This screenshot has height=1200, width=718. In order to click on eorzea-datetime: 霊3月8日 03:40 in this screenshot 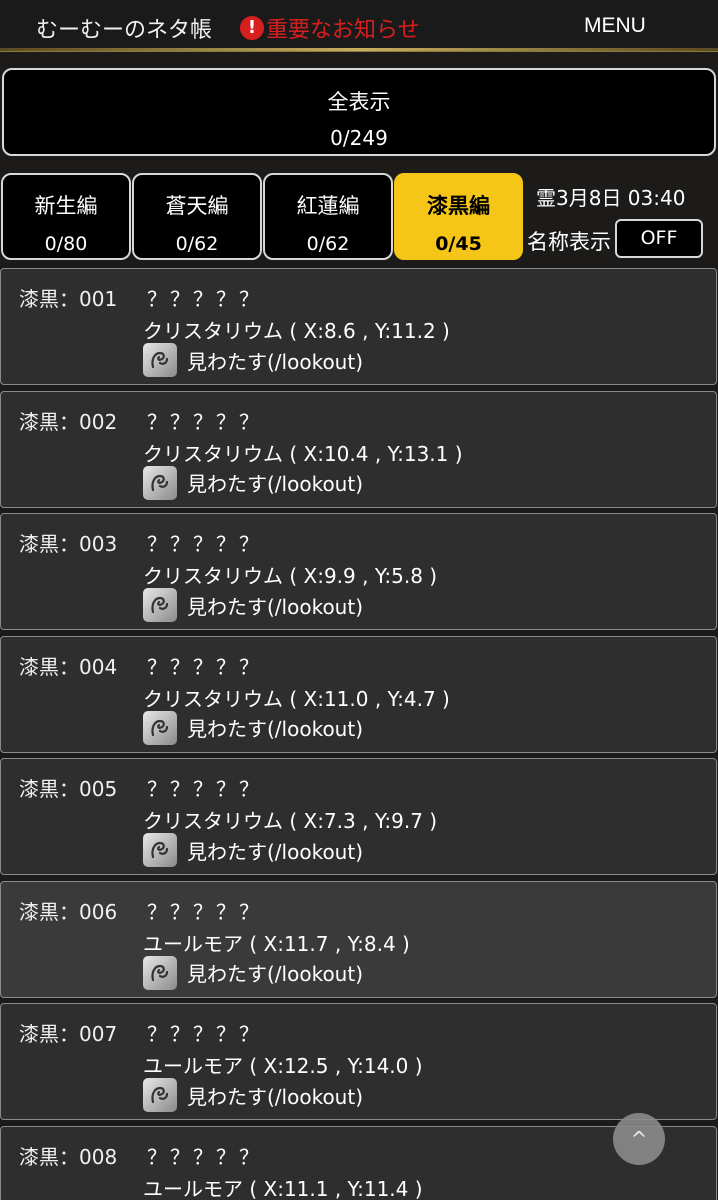, I will do `click(611, 198)`.